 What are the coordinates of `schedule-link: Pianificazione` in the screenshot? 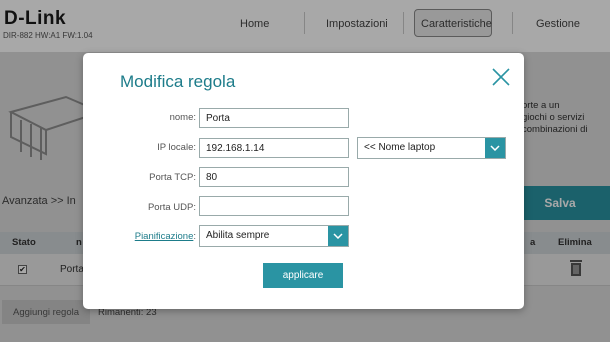 It's located at (164, 236).